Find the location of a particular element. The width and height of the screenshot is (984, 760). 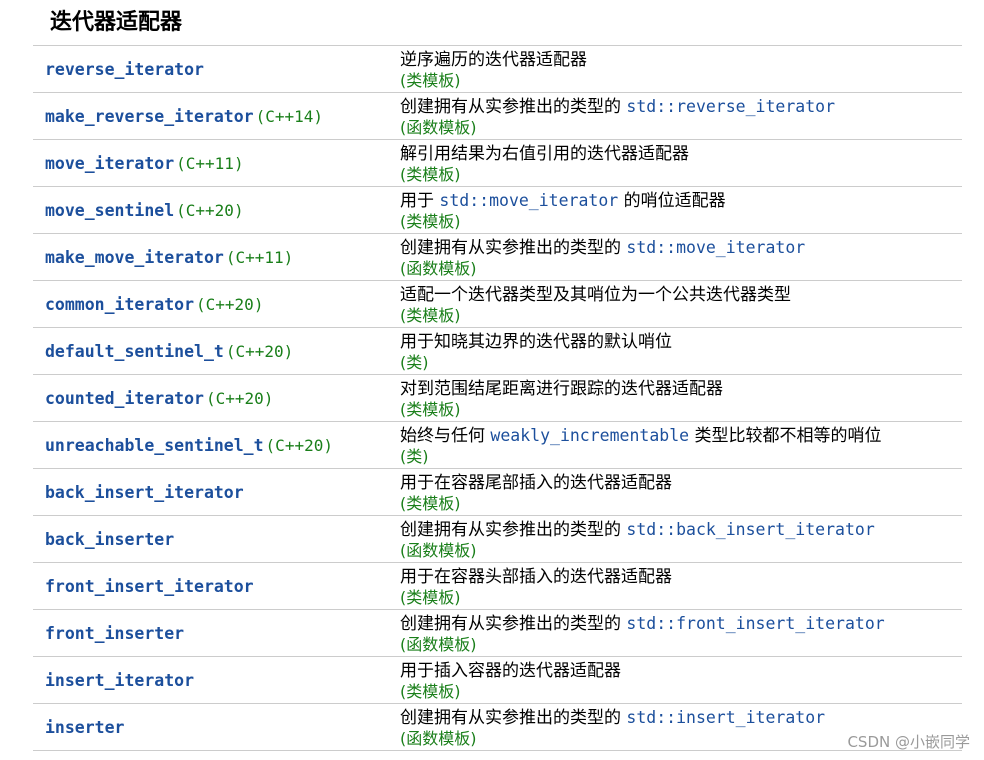

description: 创建拥有从实参推出的类型的 std::front_insert_iterator is located at coordinates (642, 624).